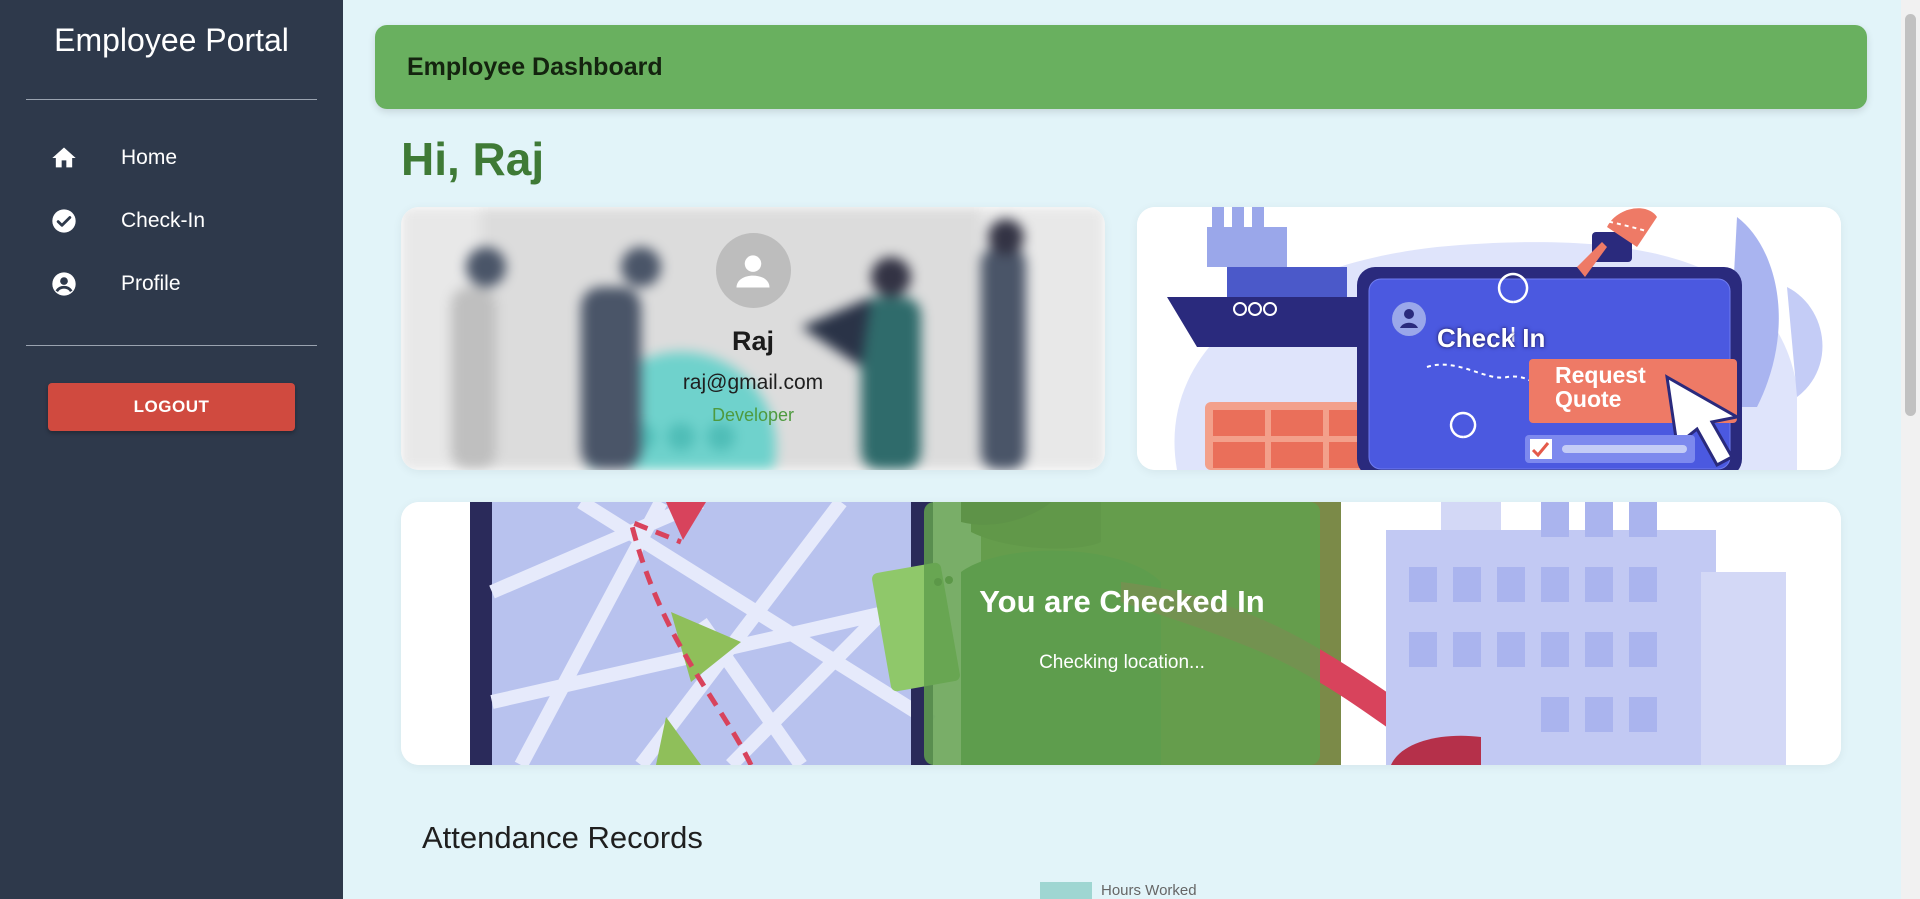 The height and width of the screenshot is (899, 1920). I want to click on page-scrollbar, so click(1910, 449).